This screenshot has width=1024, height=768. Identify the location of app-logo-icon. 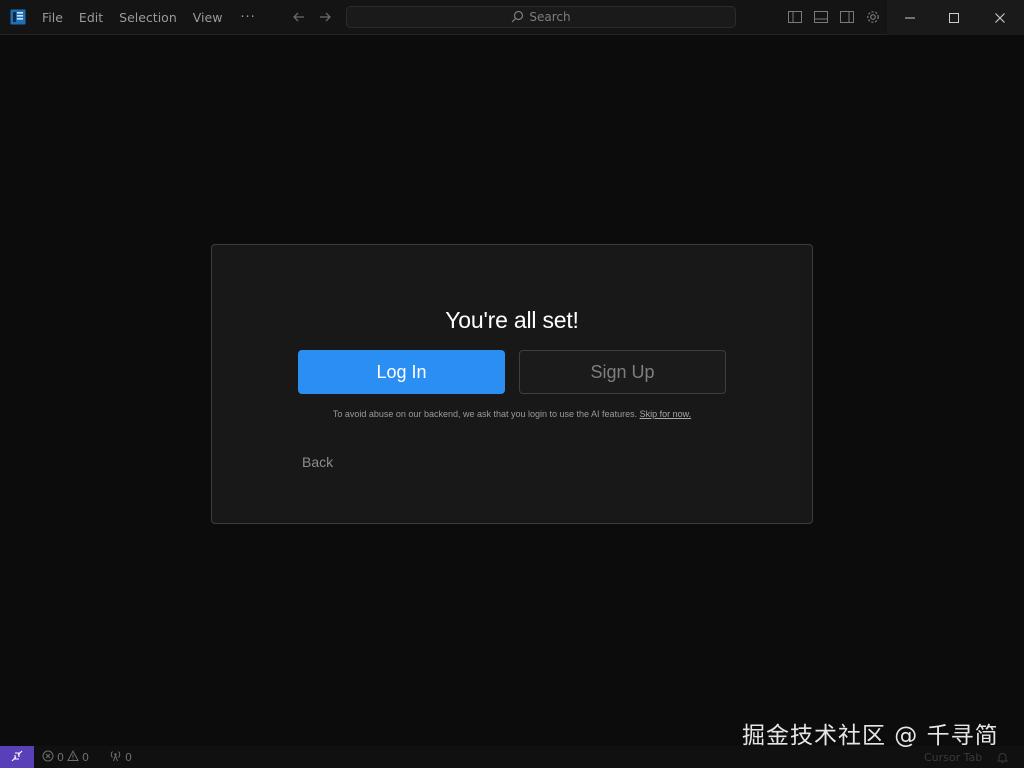
(18, 17).